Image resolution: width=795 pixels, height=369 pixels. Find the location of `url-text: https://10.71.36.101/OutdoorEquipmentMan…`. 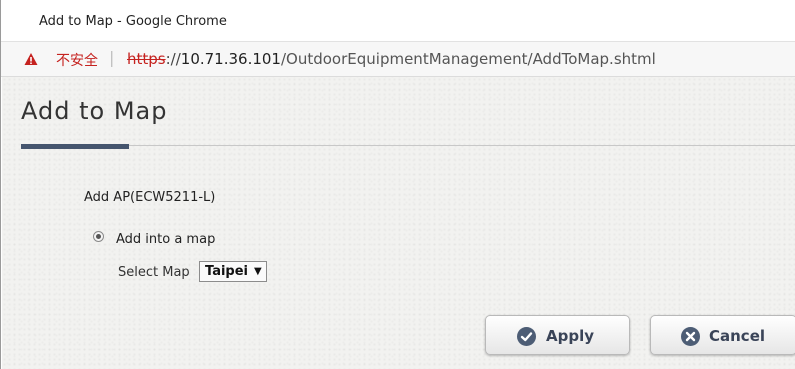

url-text: https://10.71.36.101/OutdoorEquipmentMan… is located at coordinates (391, 59).